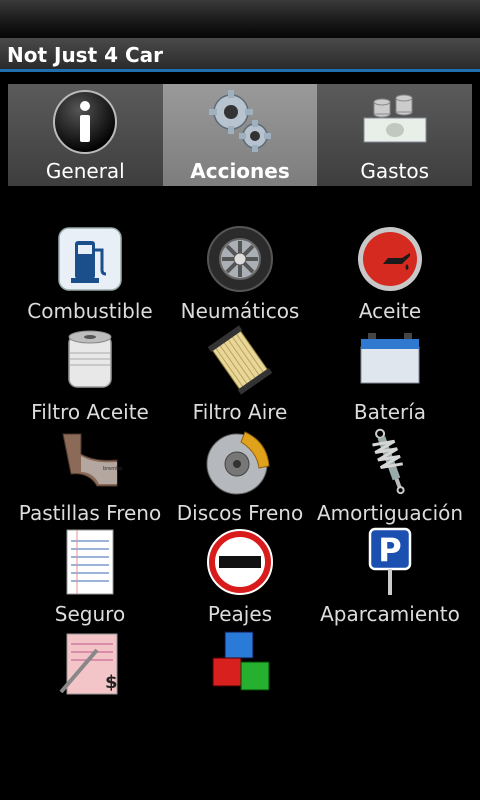 The image size is (480, 800). Describe the element at coordinates (90, 562) in the screenshot. I see `insurance-document-icon` at that location.